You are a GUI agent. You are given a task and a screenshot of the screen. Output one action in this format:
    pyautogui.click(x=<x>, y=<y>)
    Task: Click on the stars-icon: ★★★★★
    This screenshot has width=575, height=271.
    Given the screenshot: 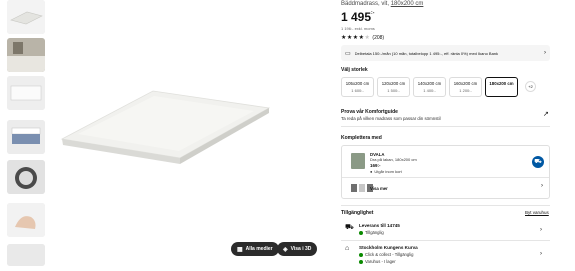 What is the action you would take?
    pyautogui.click(x=356, y=38)
    